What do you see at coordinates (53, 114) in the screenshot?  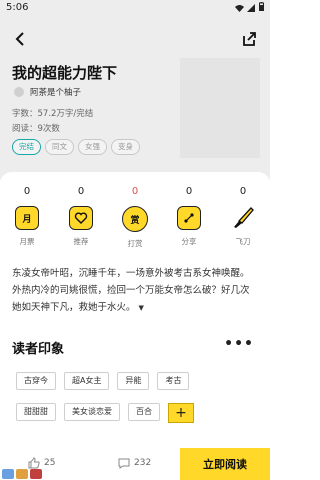 I see `word-count: 字数：57.2万字/完结` at bounding box center [53, 114].